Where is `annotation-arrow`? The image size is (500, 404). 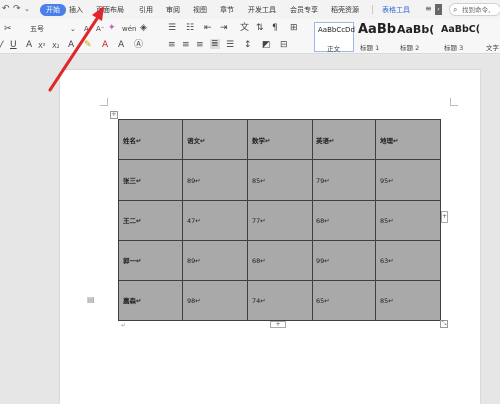 annotation-arrow is located at coordinates (76, 49).